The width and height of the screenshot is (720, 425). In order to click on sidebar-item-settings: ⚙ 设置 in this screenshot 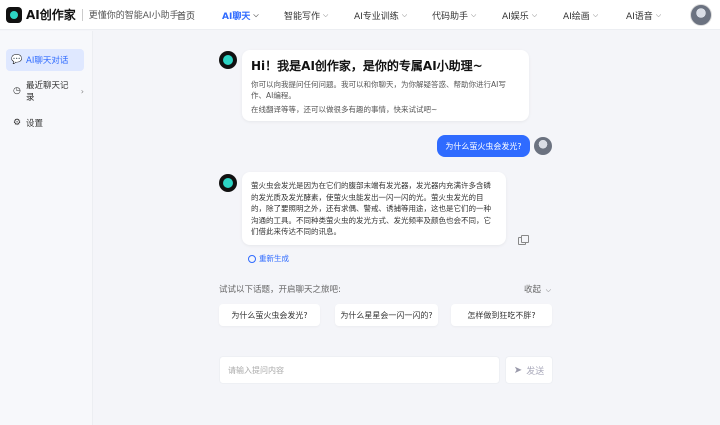, I will do `click(45, 123)`.